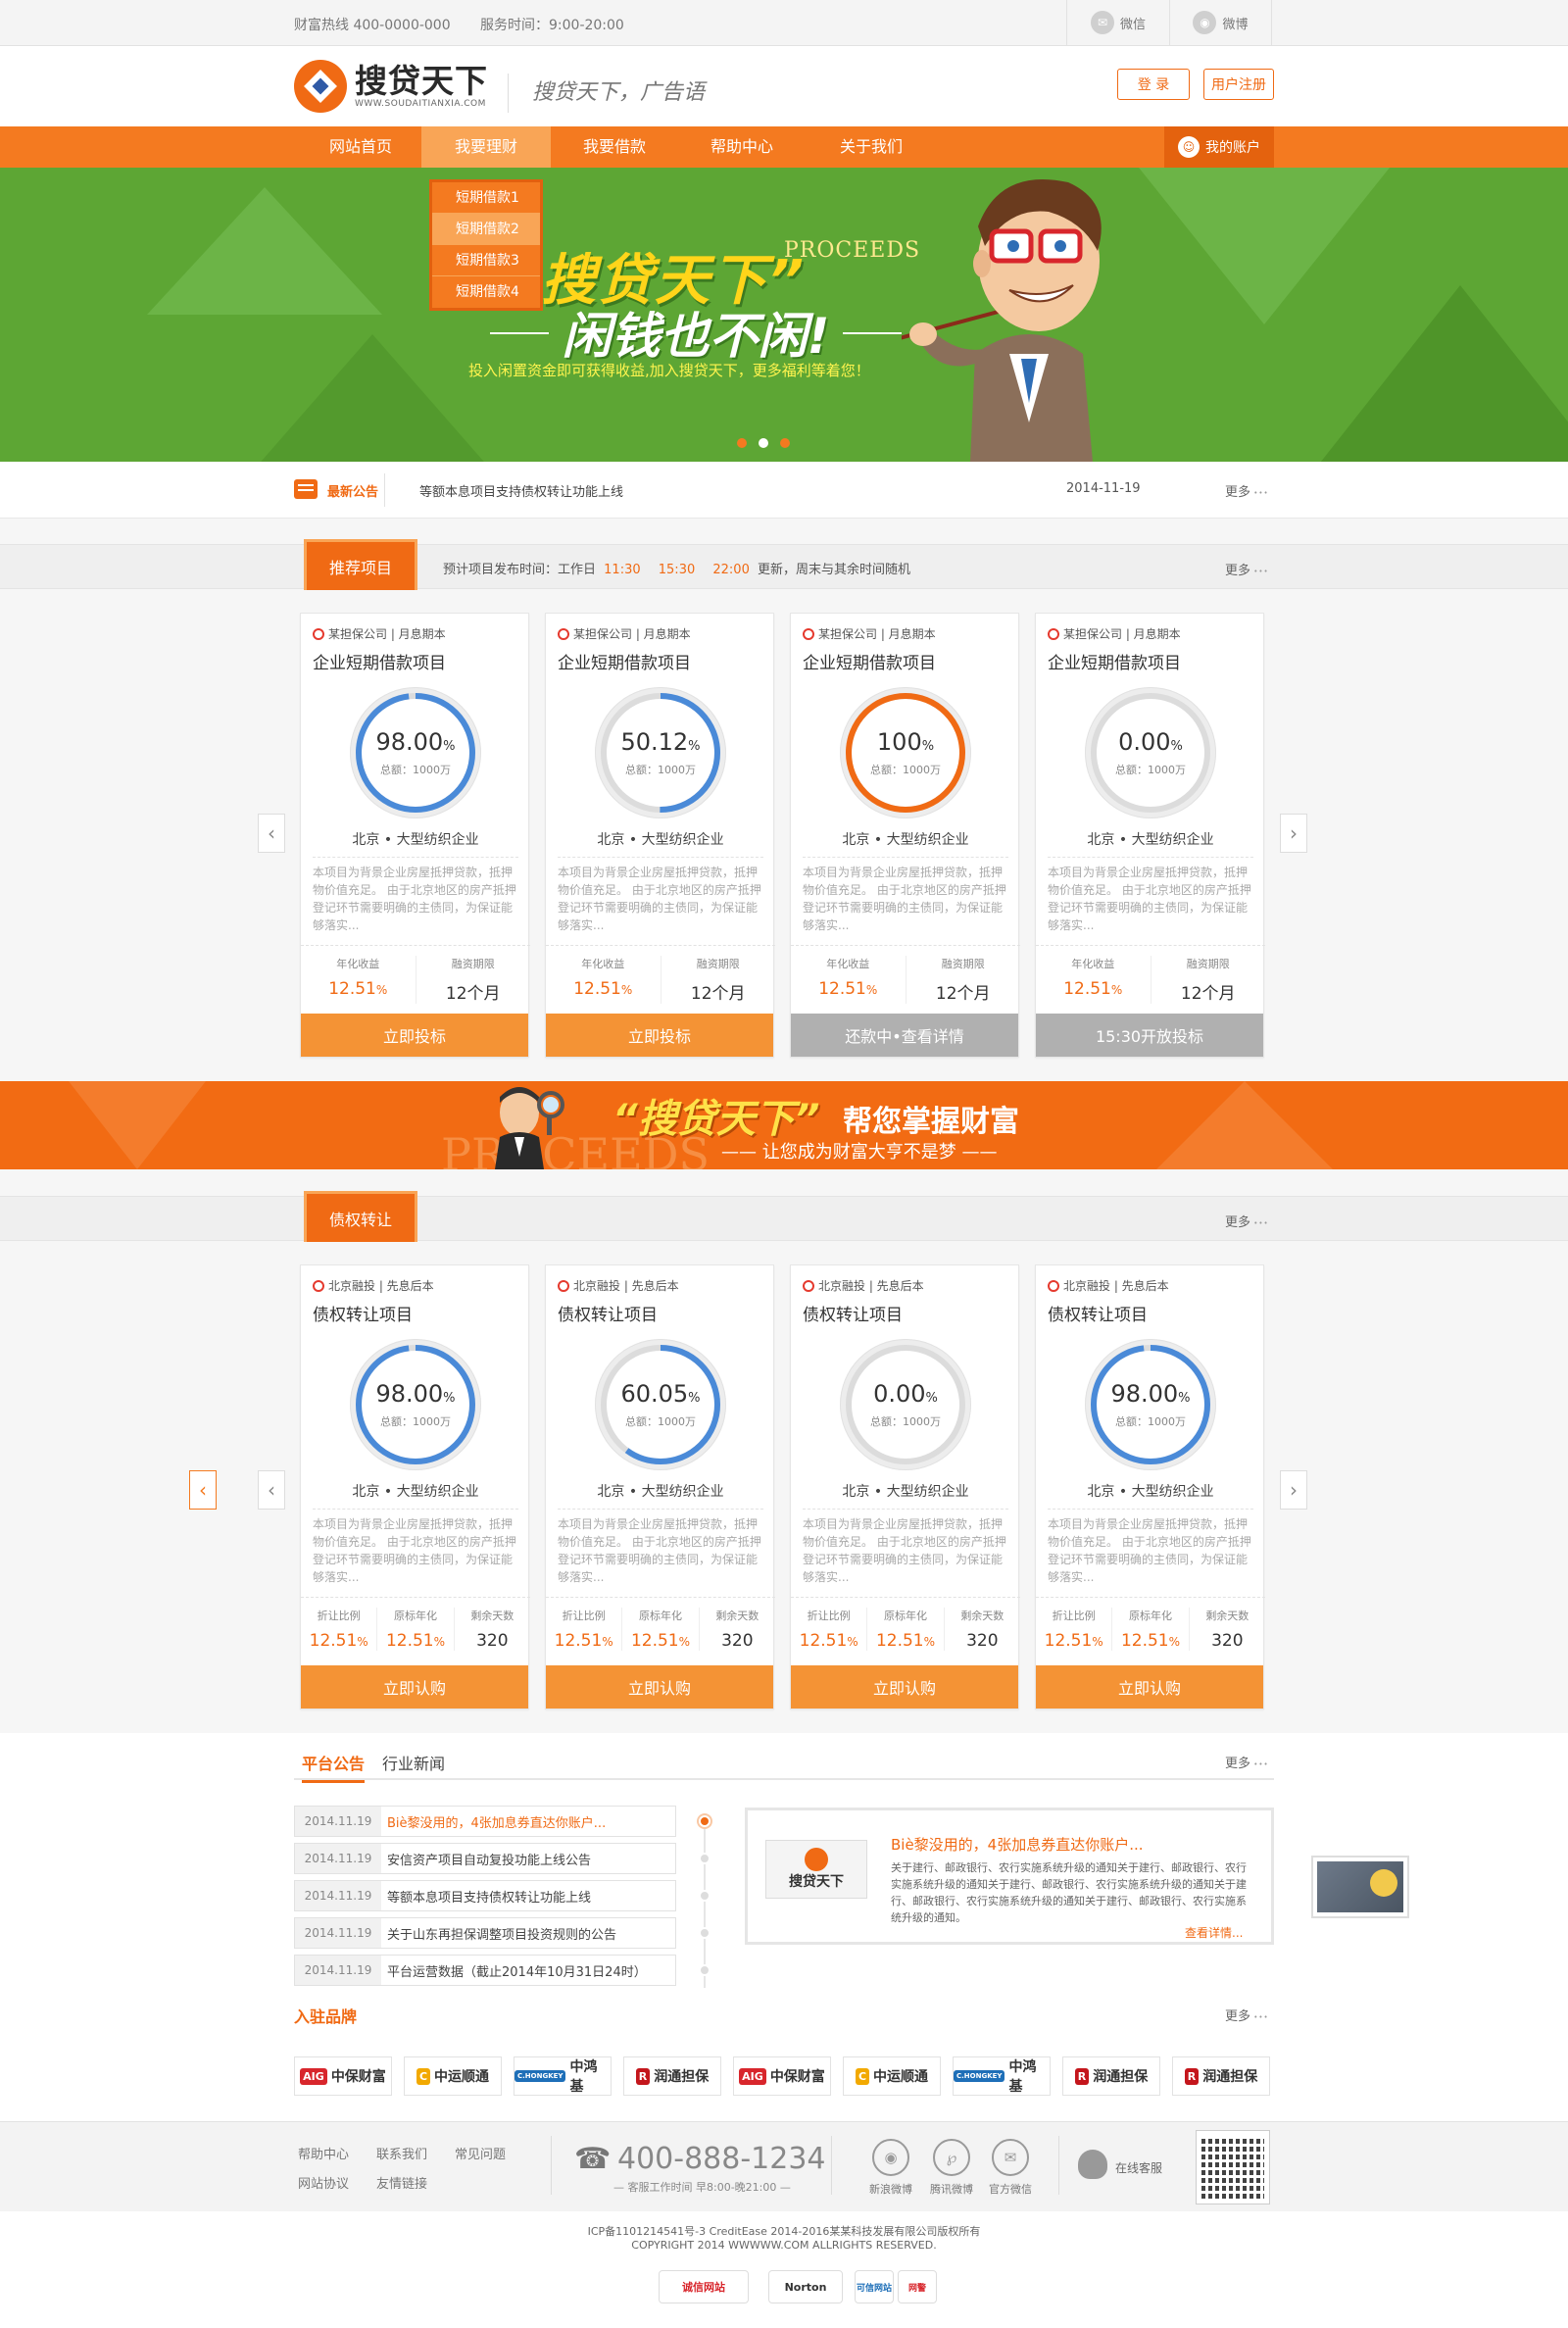 The image size is (1568, 2328). What do you see at coordinates (1293, 833) in the screenshot?
I see `recommend-next-arrow: ›` at bounding box center [1293, 833].